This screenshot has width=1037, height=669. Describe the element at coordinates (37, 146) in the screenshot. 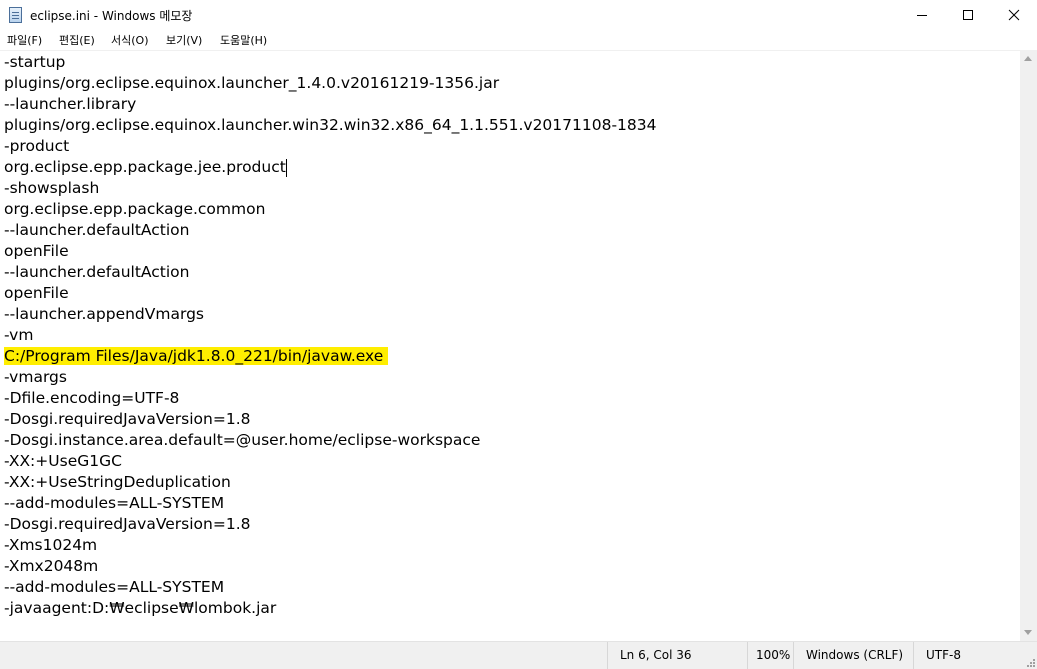

I see `line-text: -product` at that location.